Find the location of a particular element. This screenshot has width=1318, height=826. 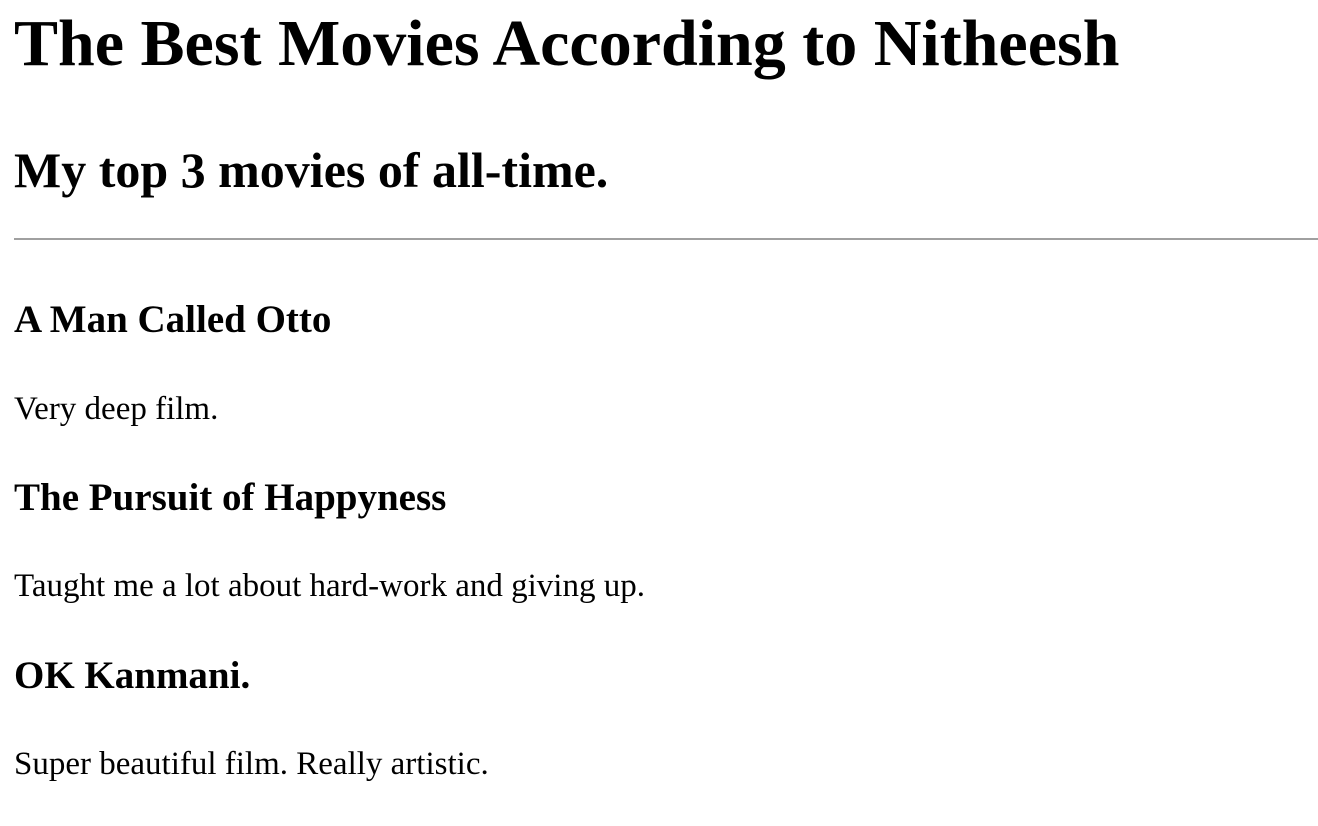

page-subtitle: My top 3 movies of all-time. is located at coordinates (311, 170).